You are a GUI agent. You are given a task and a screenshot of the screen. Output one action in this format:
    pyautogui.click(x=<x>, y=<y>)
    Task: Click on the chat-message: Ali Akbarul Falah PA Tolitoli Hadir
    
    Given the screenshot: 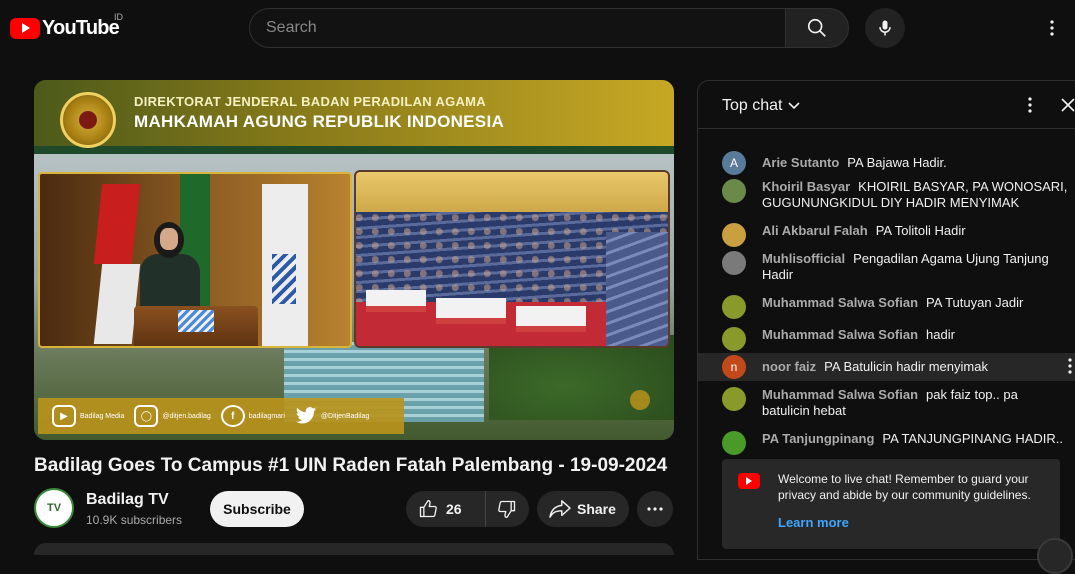 What is the action you would take?
    pyautogui.click(x=886, y=235)
    